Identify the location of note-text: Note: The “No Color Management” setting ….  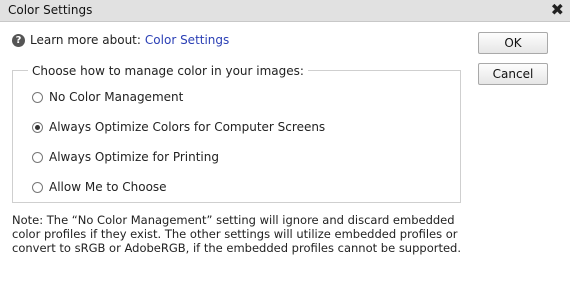
(236, 234).